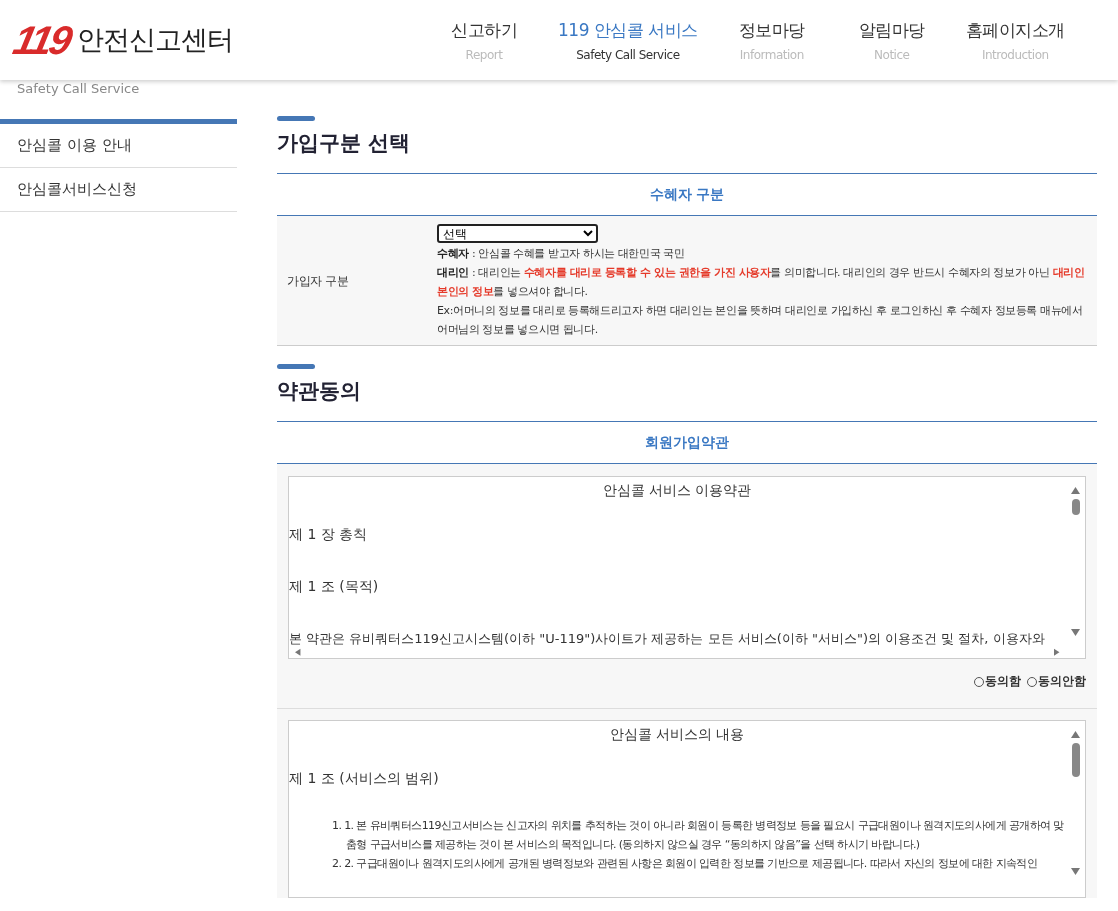 Image resolution: width=1118 pixels, height=911 pixels. Describe the element at coordinates (687, 194) in the screenshot. I see `table-heading: 수혜자 구분` at that location.